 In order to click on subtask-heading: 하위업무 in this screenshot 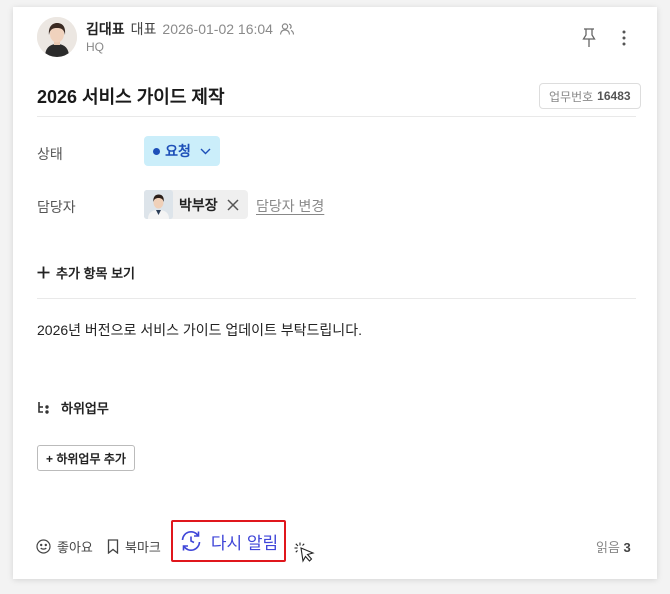, I will do `click(73, 407)`.